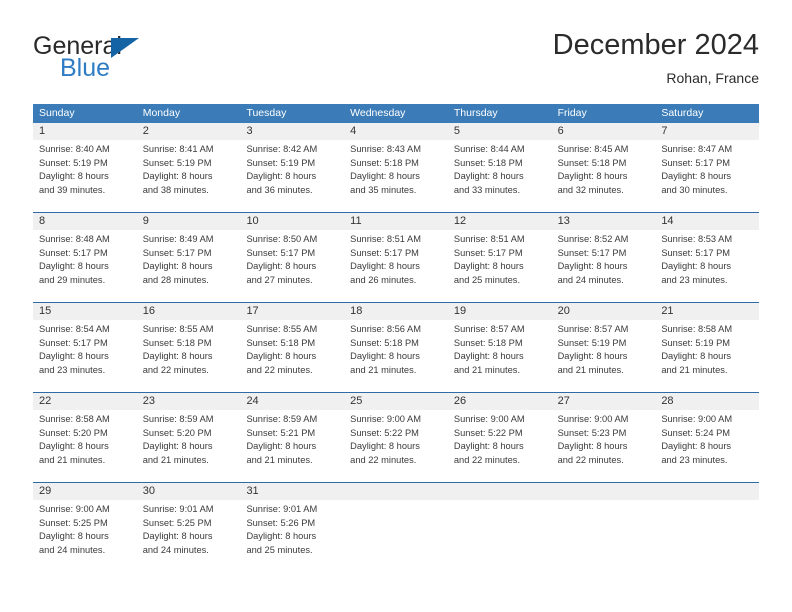 The width and height of the screenshot is (792, 612). I want to click on day-number: 28, so click(707, 401).